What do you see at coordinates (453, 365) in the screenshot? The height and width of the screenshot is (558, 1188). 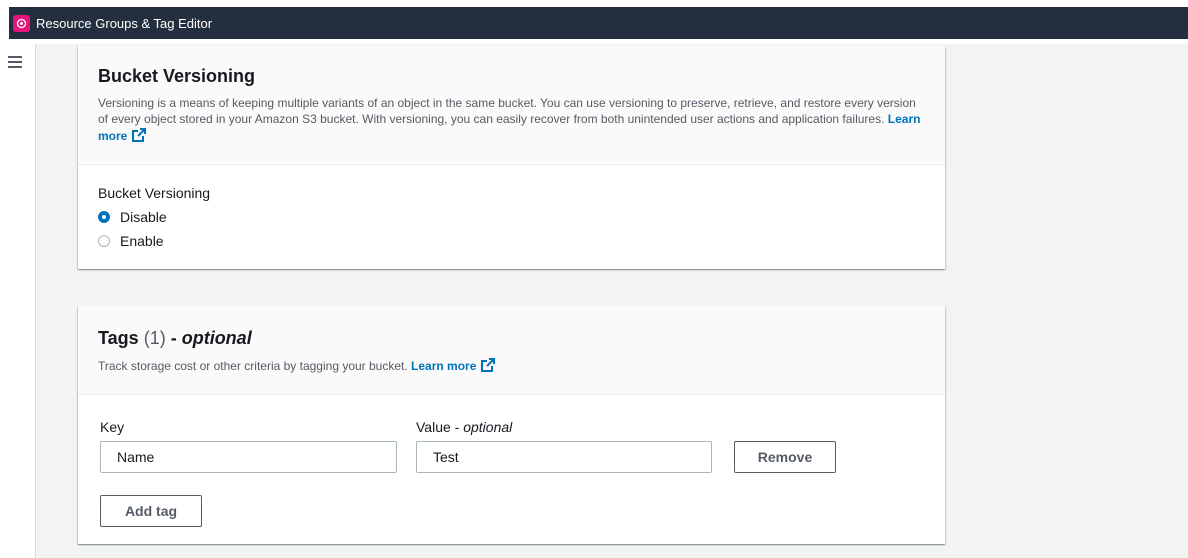 I see `tags-learn-more-link: Learn more` at bounding box center [453, 365].